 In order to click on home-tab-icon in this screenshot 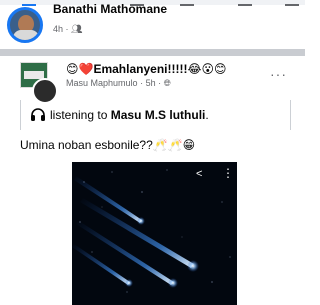, I will do `click(29, 3)`.